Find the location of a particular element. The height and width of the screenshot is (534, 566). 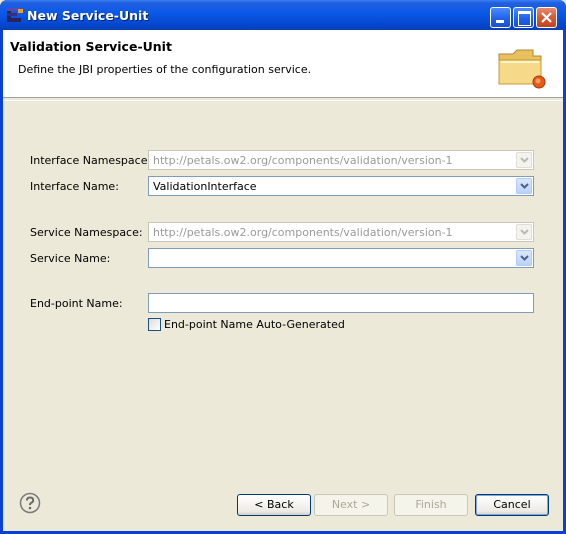

eclipse-icon is located at coordinates (15, 15).